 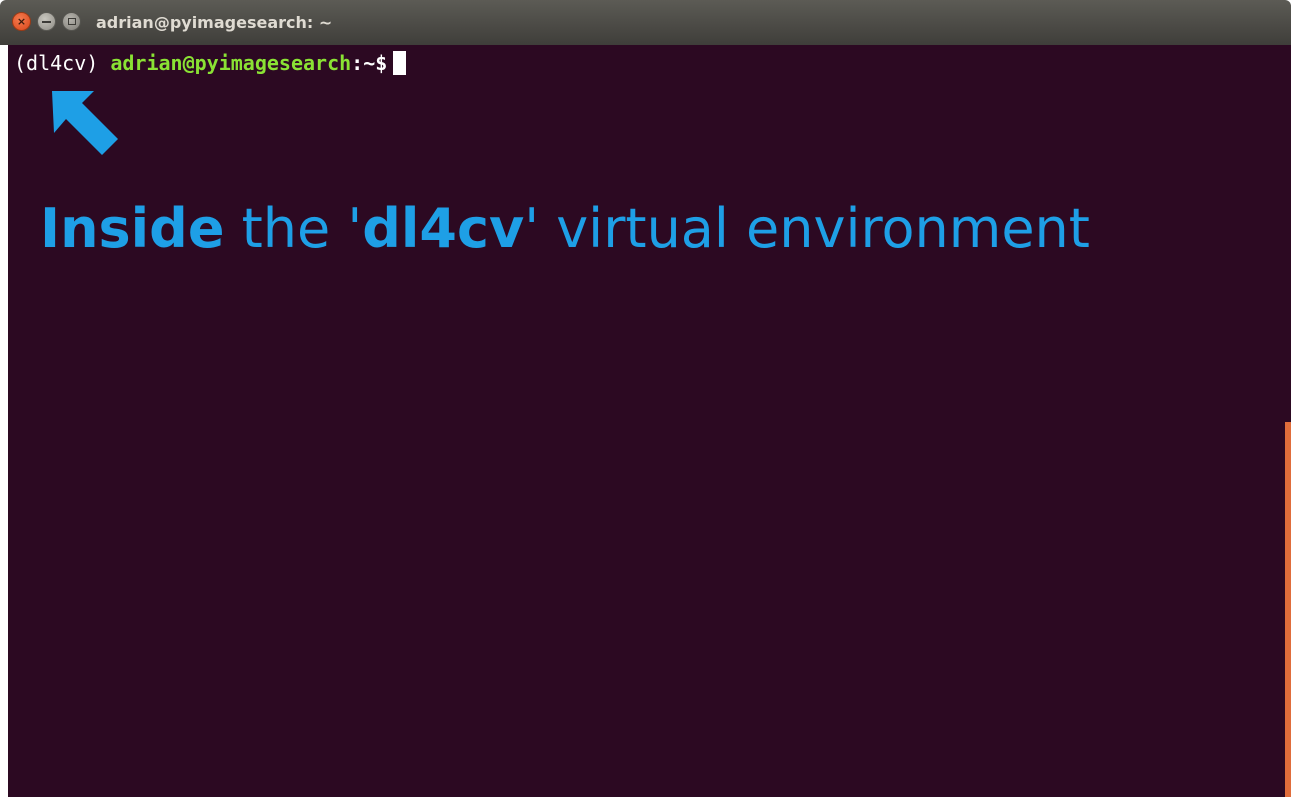 I want to click on annotation-env-name: dl4cv, so click(x=443, y=228).